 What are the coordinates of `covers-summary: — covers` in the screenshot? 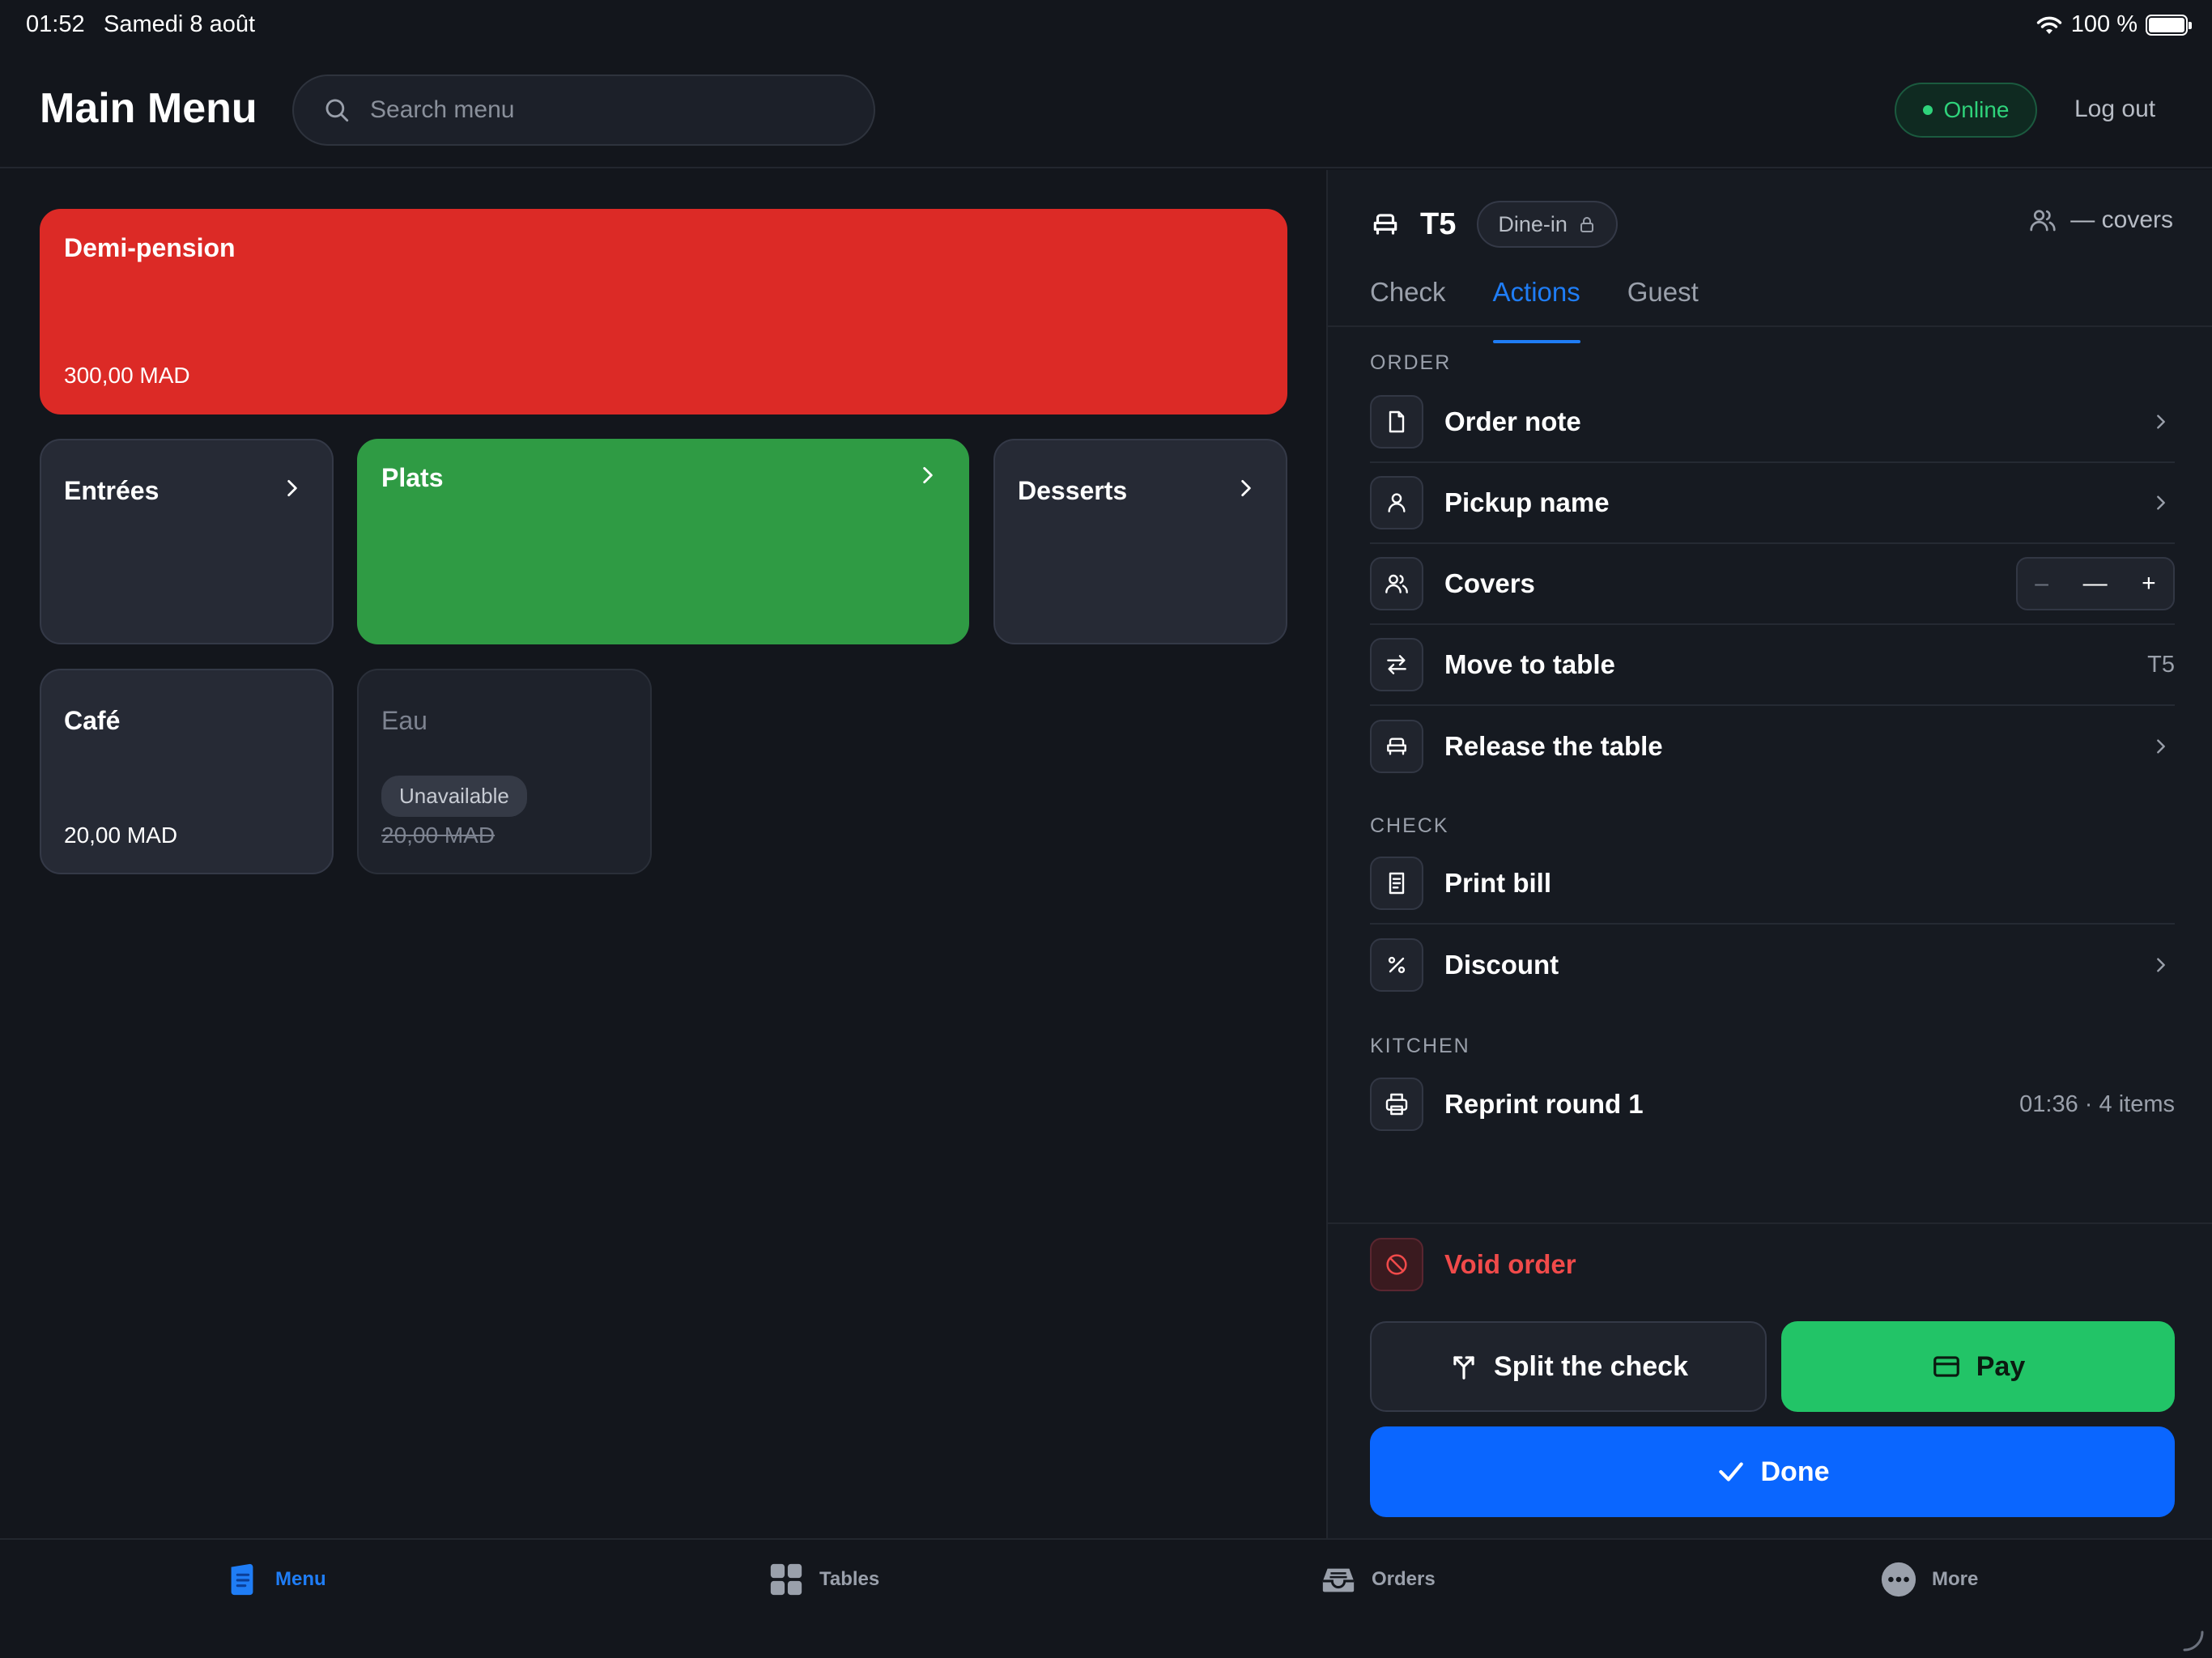 It's located at (2100, 220).